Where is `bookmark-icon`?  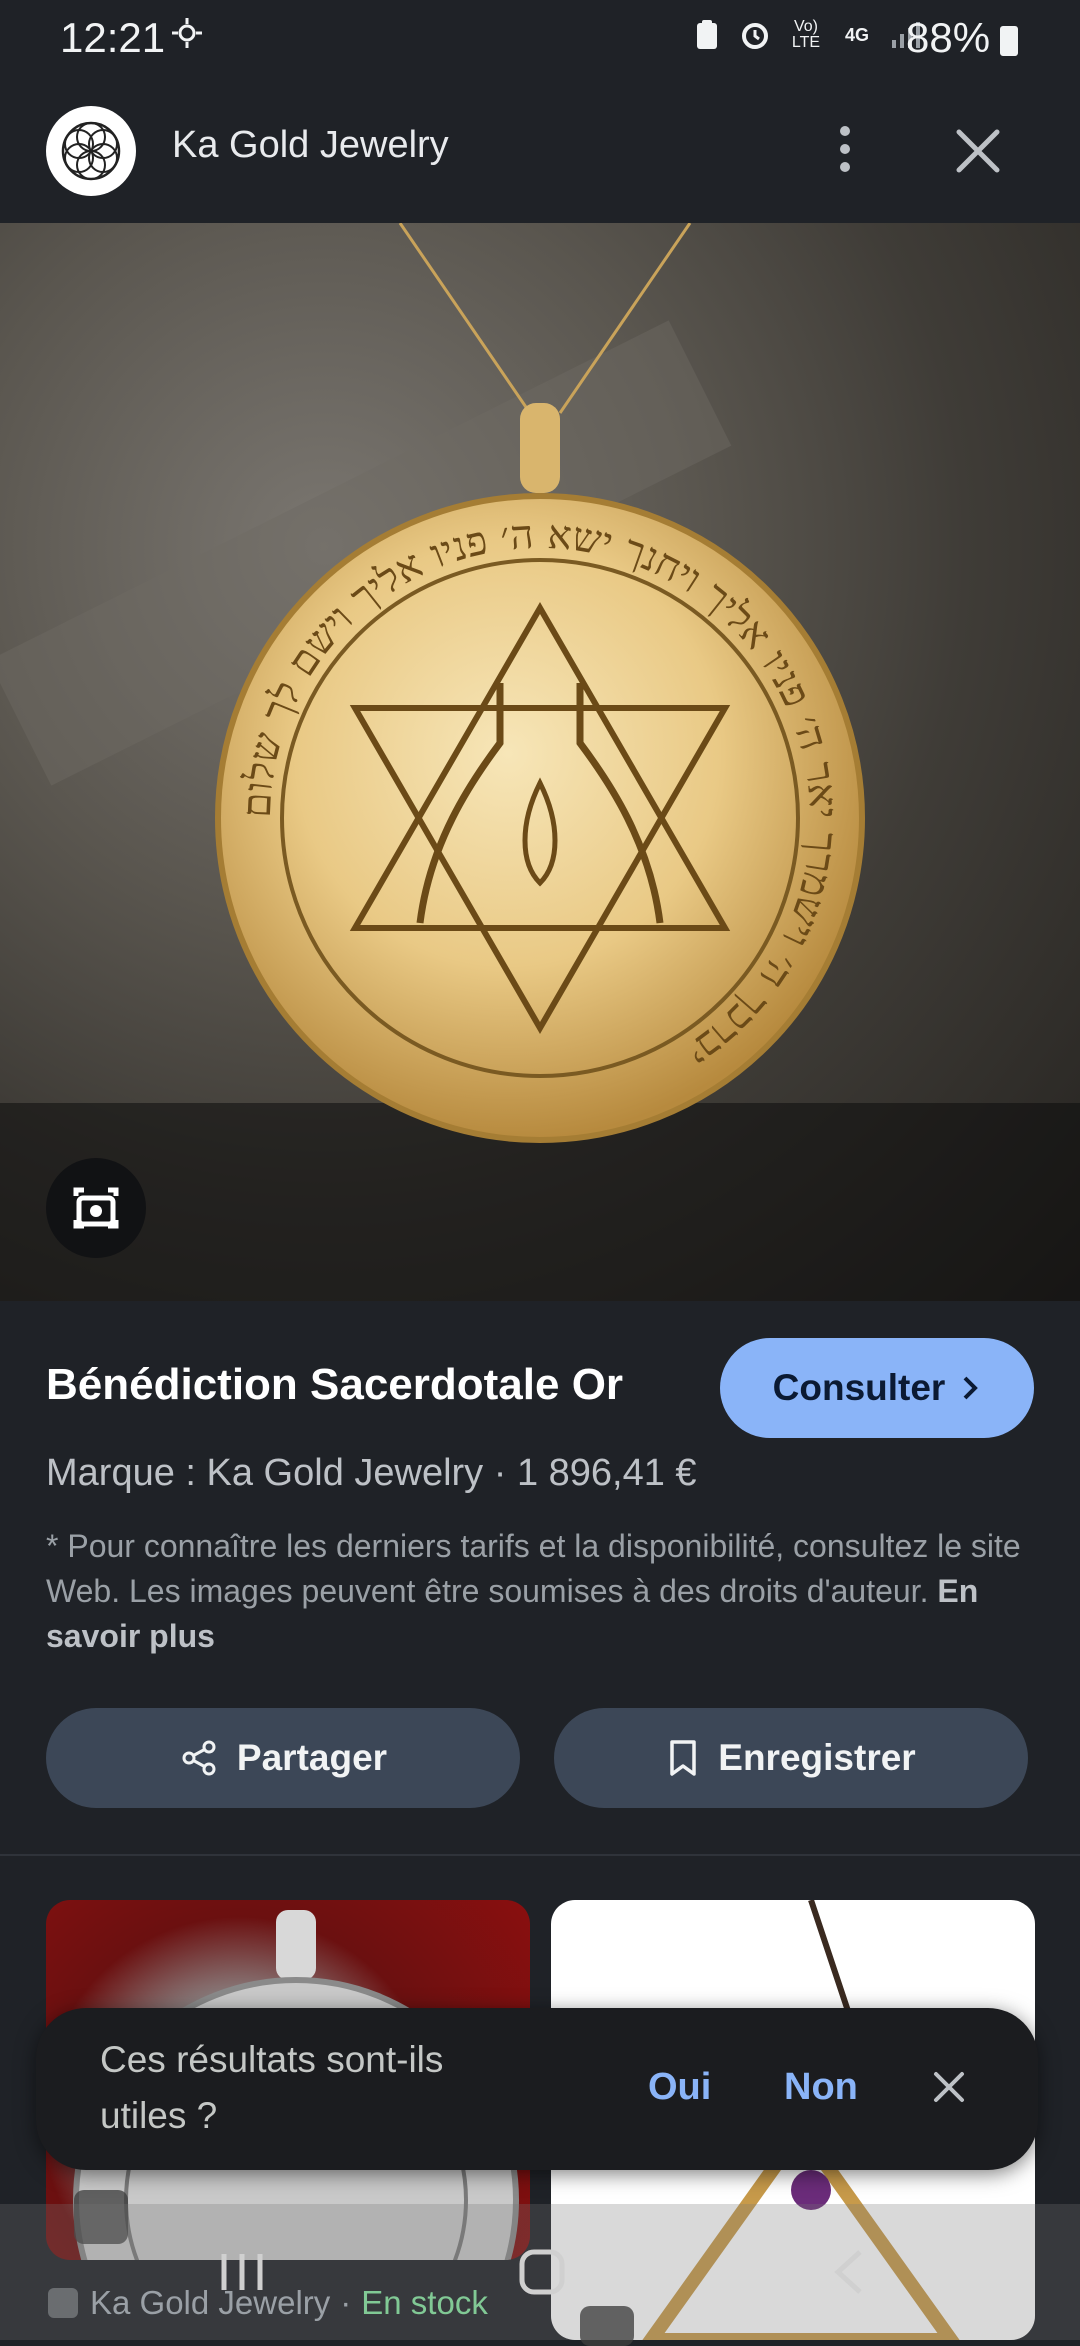
bookmark-icon is located at coordinates (683, 1758).